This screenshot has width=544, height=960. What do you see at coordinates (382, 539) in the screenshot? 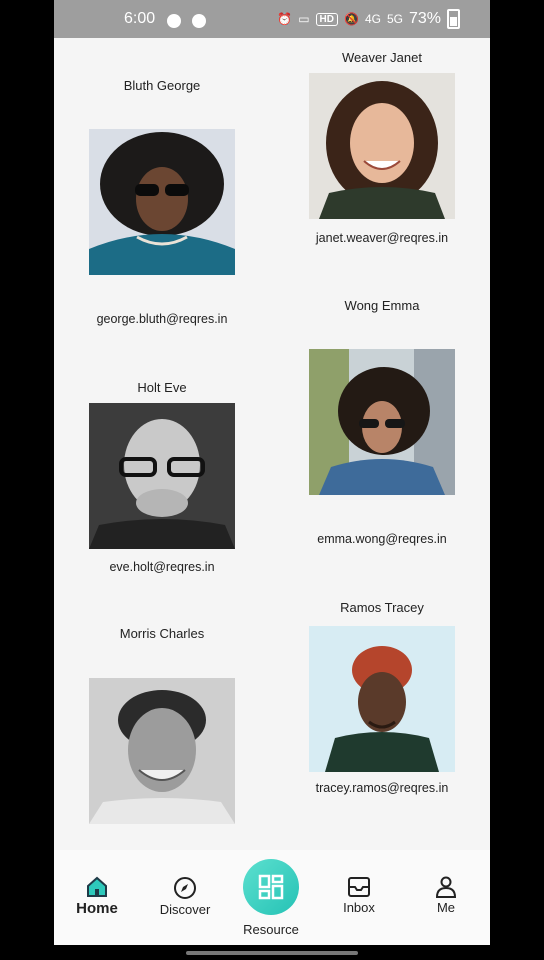
I see `user-email: emma.wong@reqres.in` at bounding box center [382, 539].